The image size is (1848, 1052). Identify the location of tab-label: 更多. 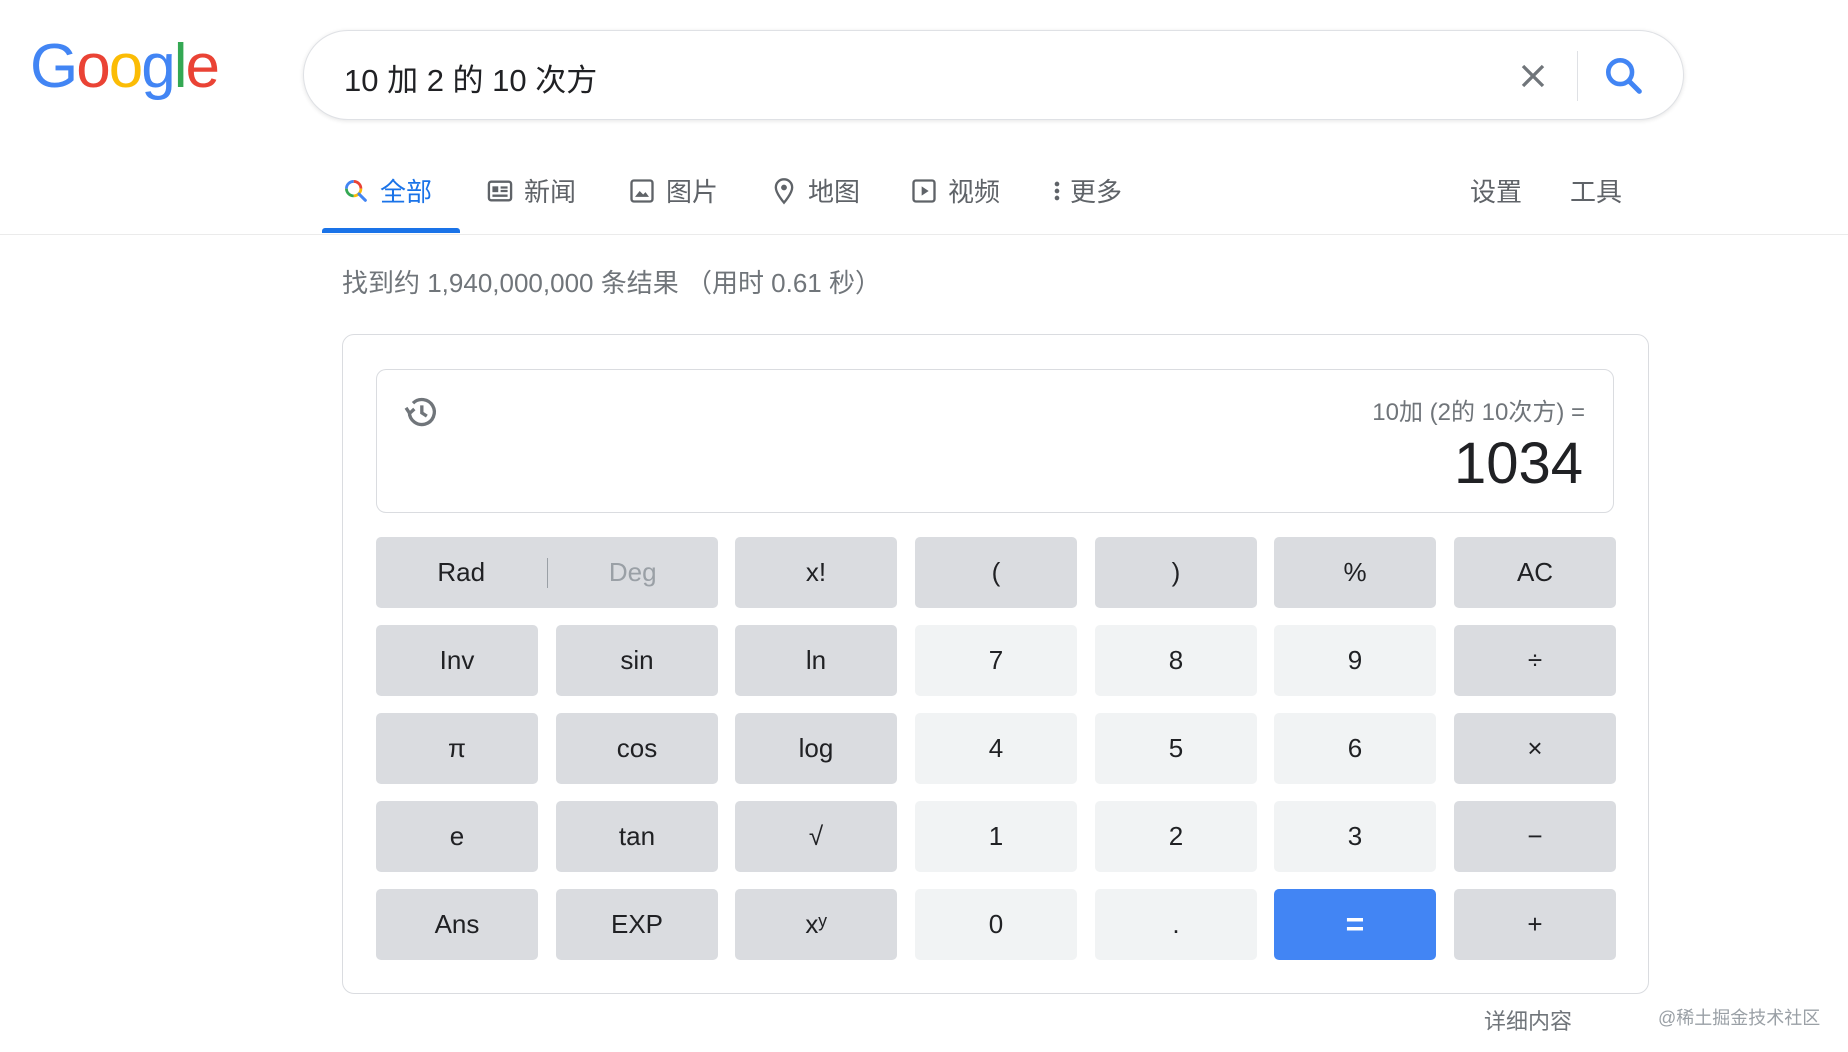
(1096, 192).